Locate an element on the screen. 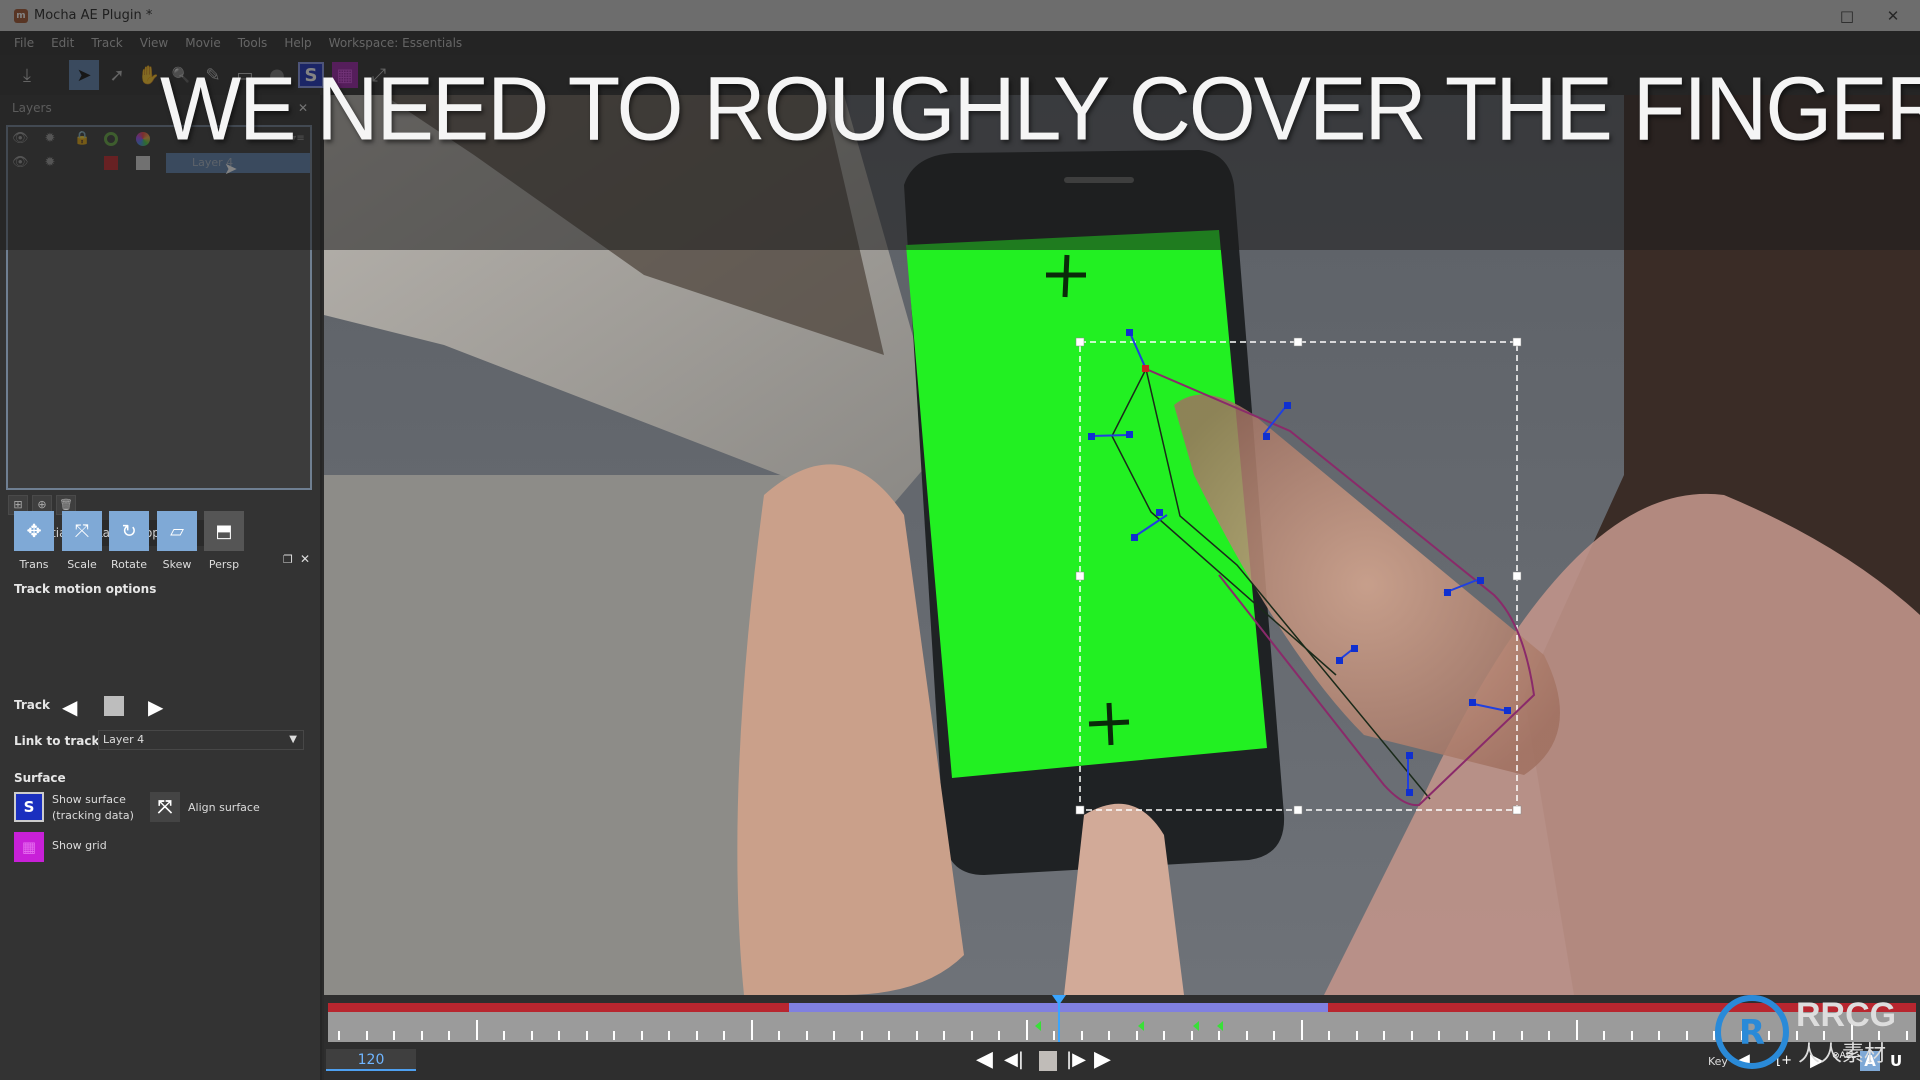  playhead-handle is located at coordinates (1059, 1000).